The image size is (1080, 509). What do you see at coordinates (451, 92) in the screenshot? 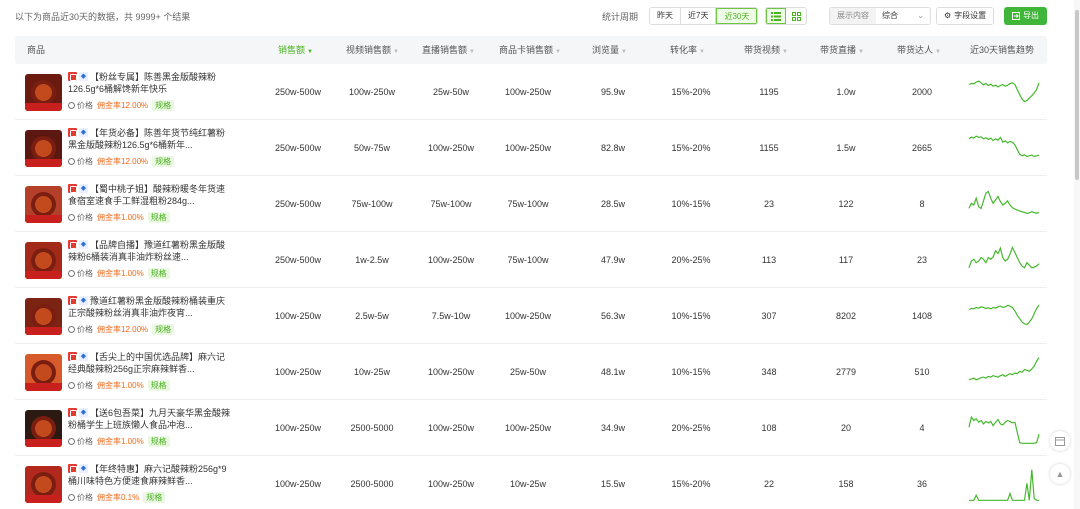
I see `cell-live-sales: 25w-50w` at bounding box center [451, 92].